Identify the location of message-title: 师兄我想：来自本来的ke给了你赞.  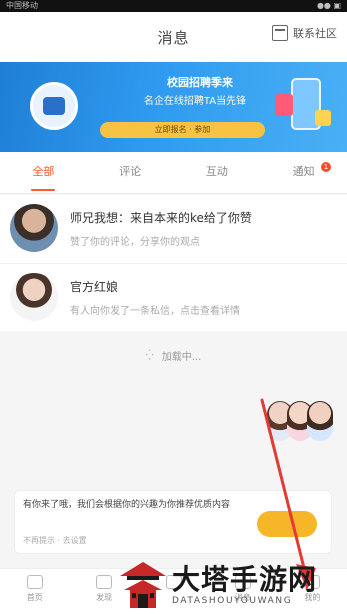
(161, 218).